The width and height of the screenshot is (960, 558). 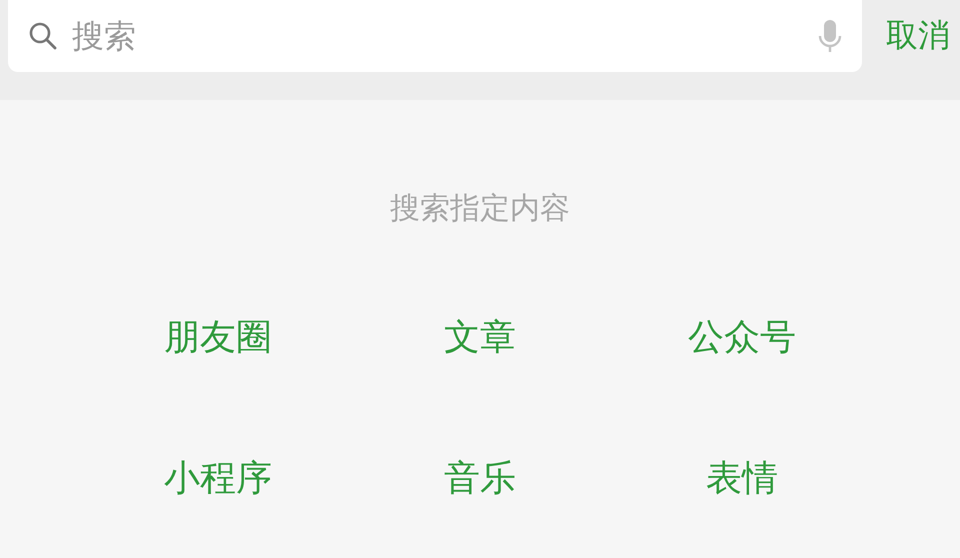 I want to click on cancel-button: 取消, so click(x=918, y=36).